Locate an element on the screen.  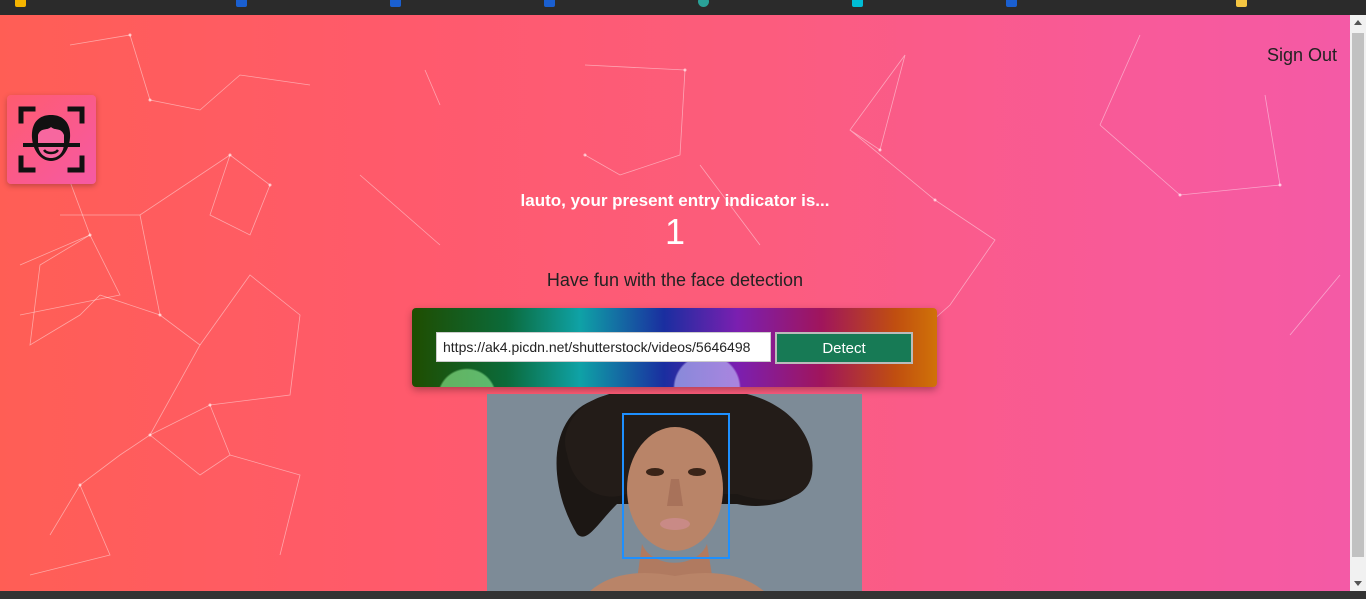
sign-out-link: Sign Out is located at coordinates (1302, 55).